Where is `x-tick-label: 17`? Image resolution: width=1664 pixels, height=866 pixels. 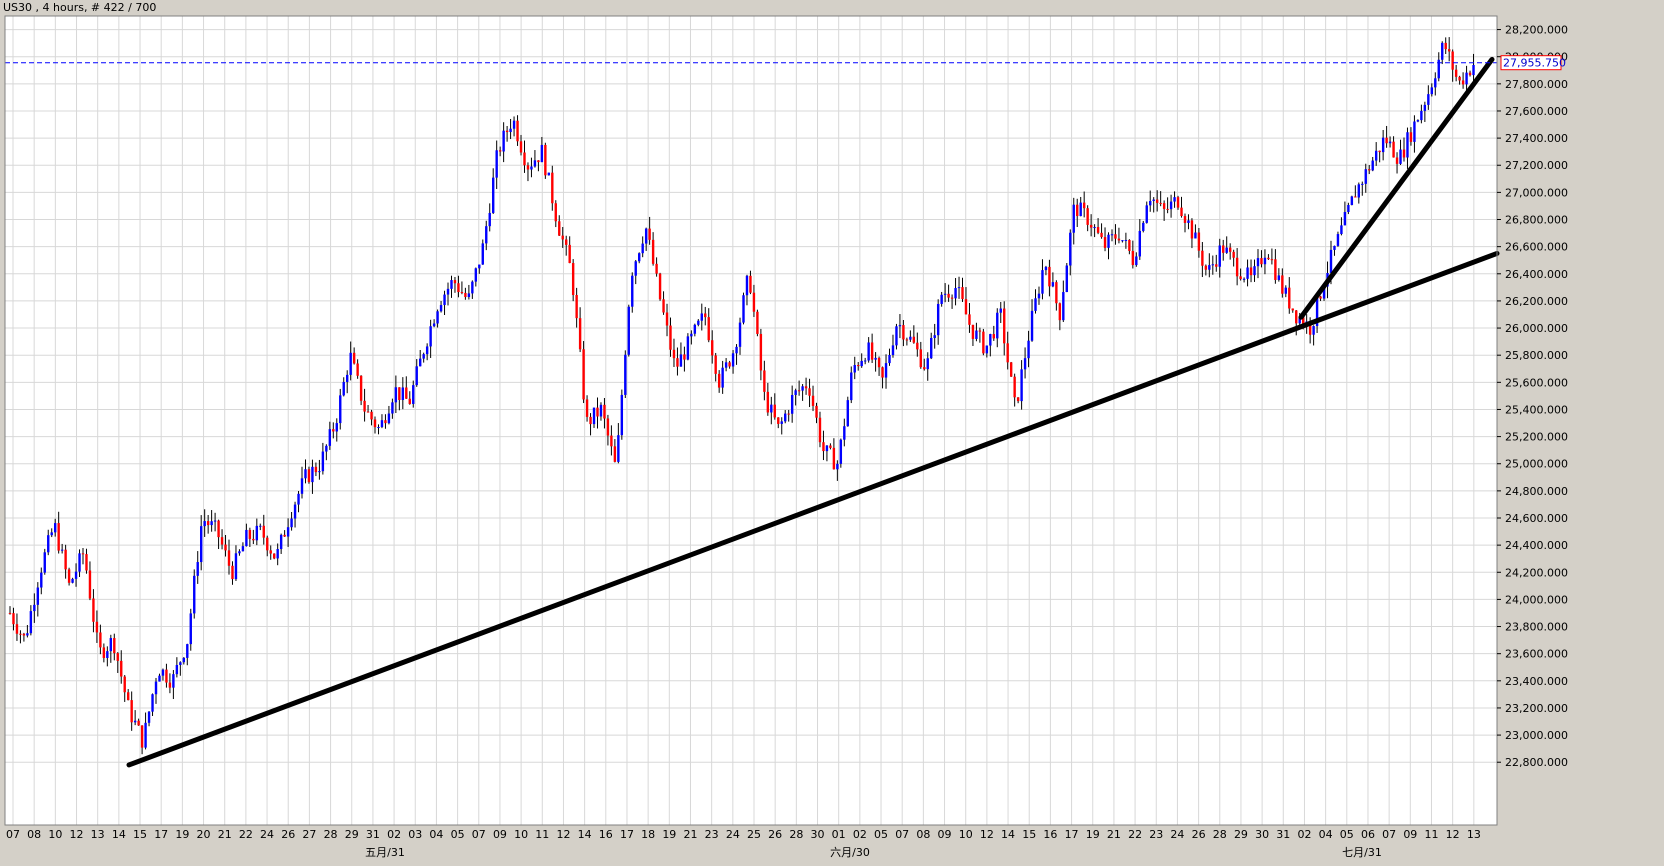
x-tick-label: 17 is located at coordinates (161, 834).